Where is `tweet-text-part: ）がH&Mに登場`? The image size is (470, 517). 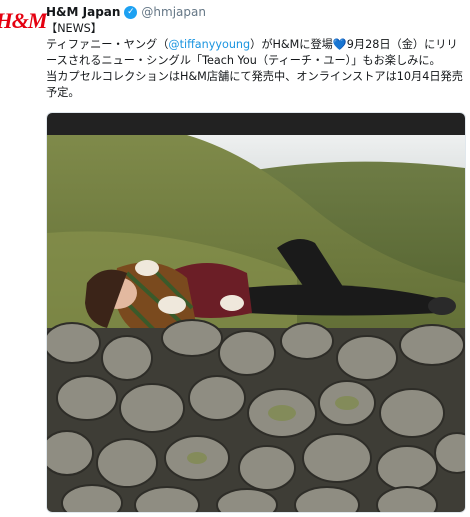 tweet-text-part: ）がH&Mに登場 is located at coordinates (291, 44).